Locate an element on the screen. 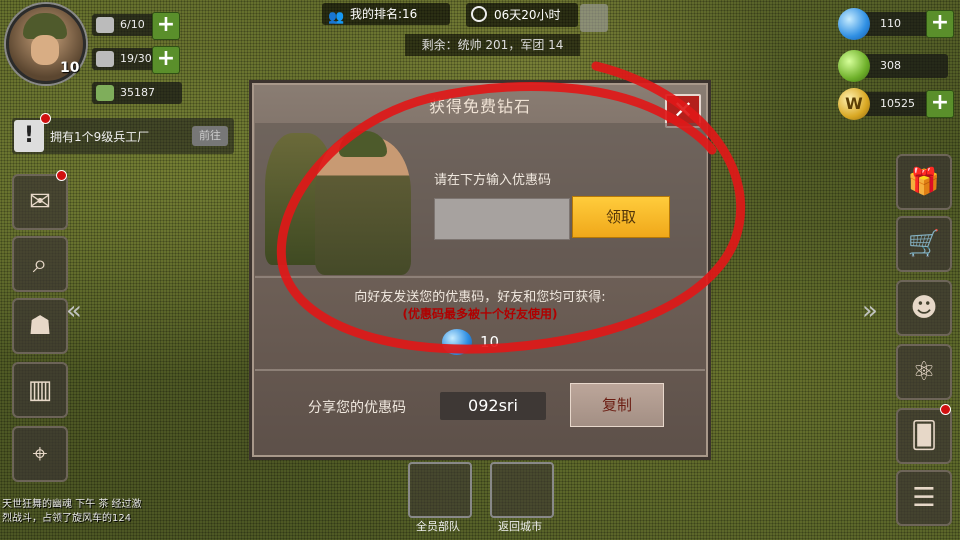  copy-button: 复制 is located at coordinates (617, 405).